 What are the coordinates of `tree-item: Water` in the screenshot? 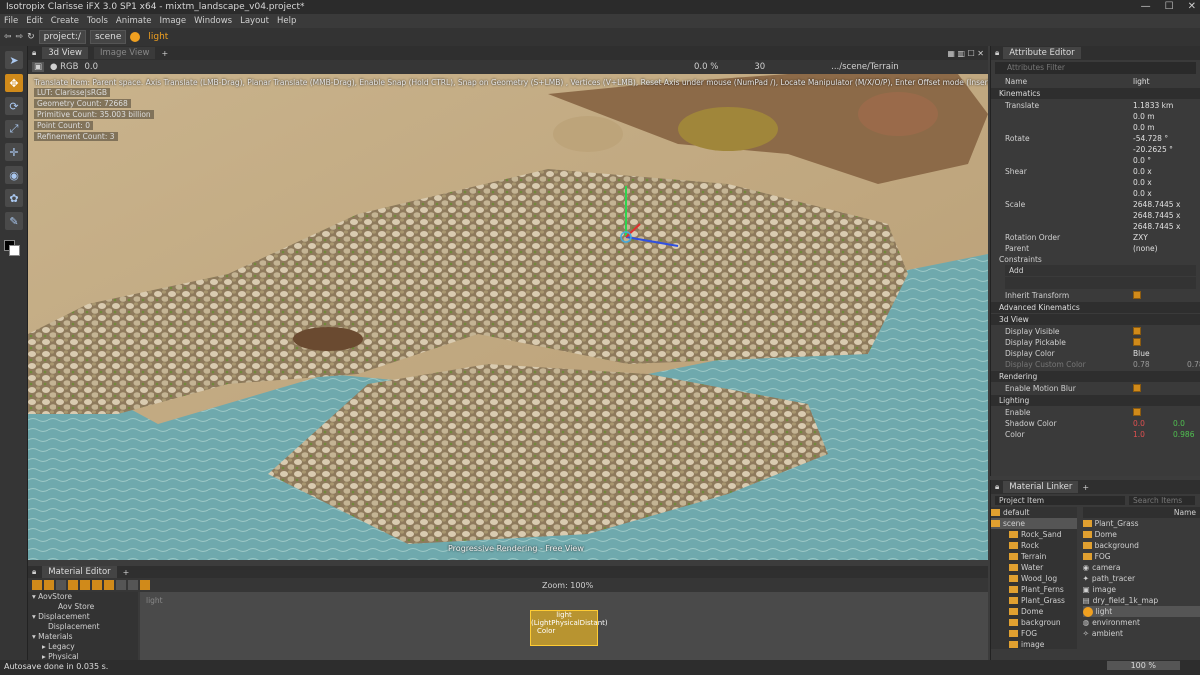 It's located at (1034, 567).